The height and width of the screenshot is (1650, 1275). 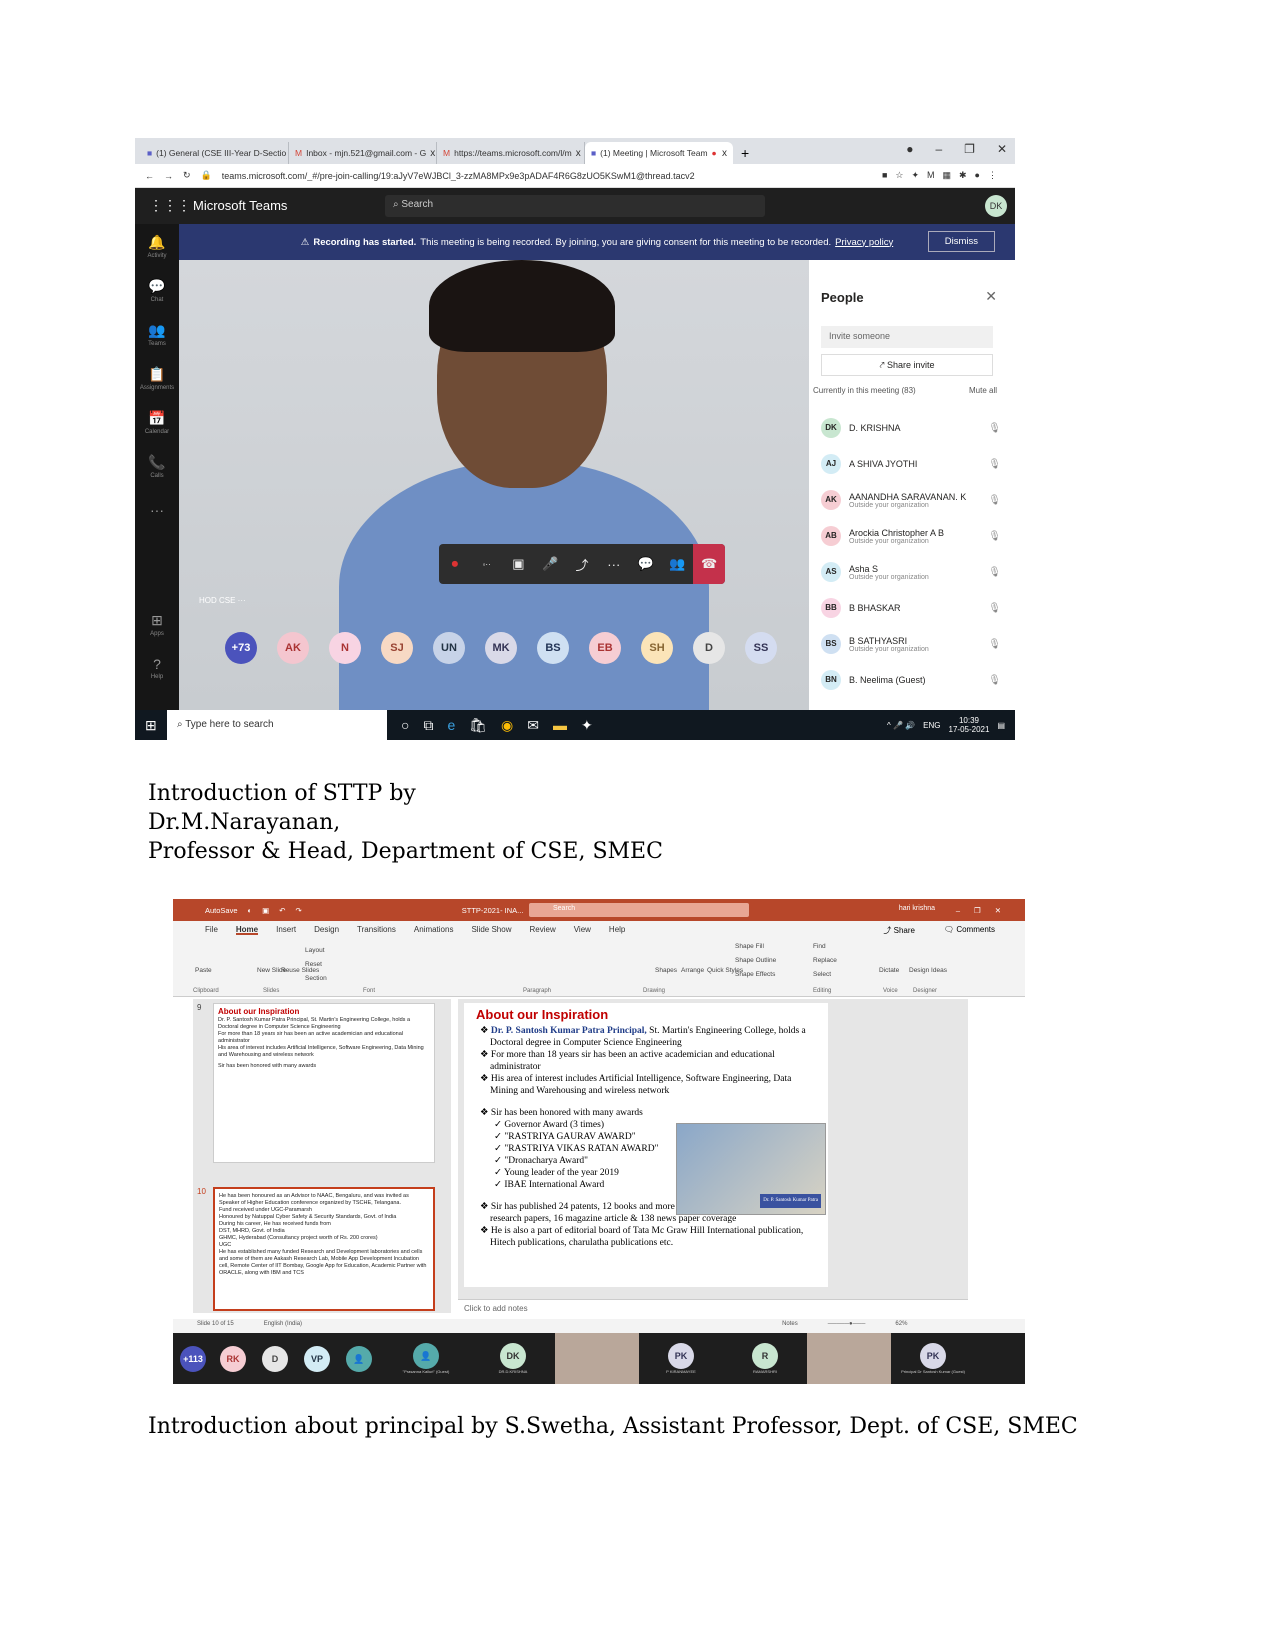 What do you see at coordinates (745, 153) in the screenshot?
I see `new-tab-button: +` at bounding box center [745, 153].